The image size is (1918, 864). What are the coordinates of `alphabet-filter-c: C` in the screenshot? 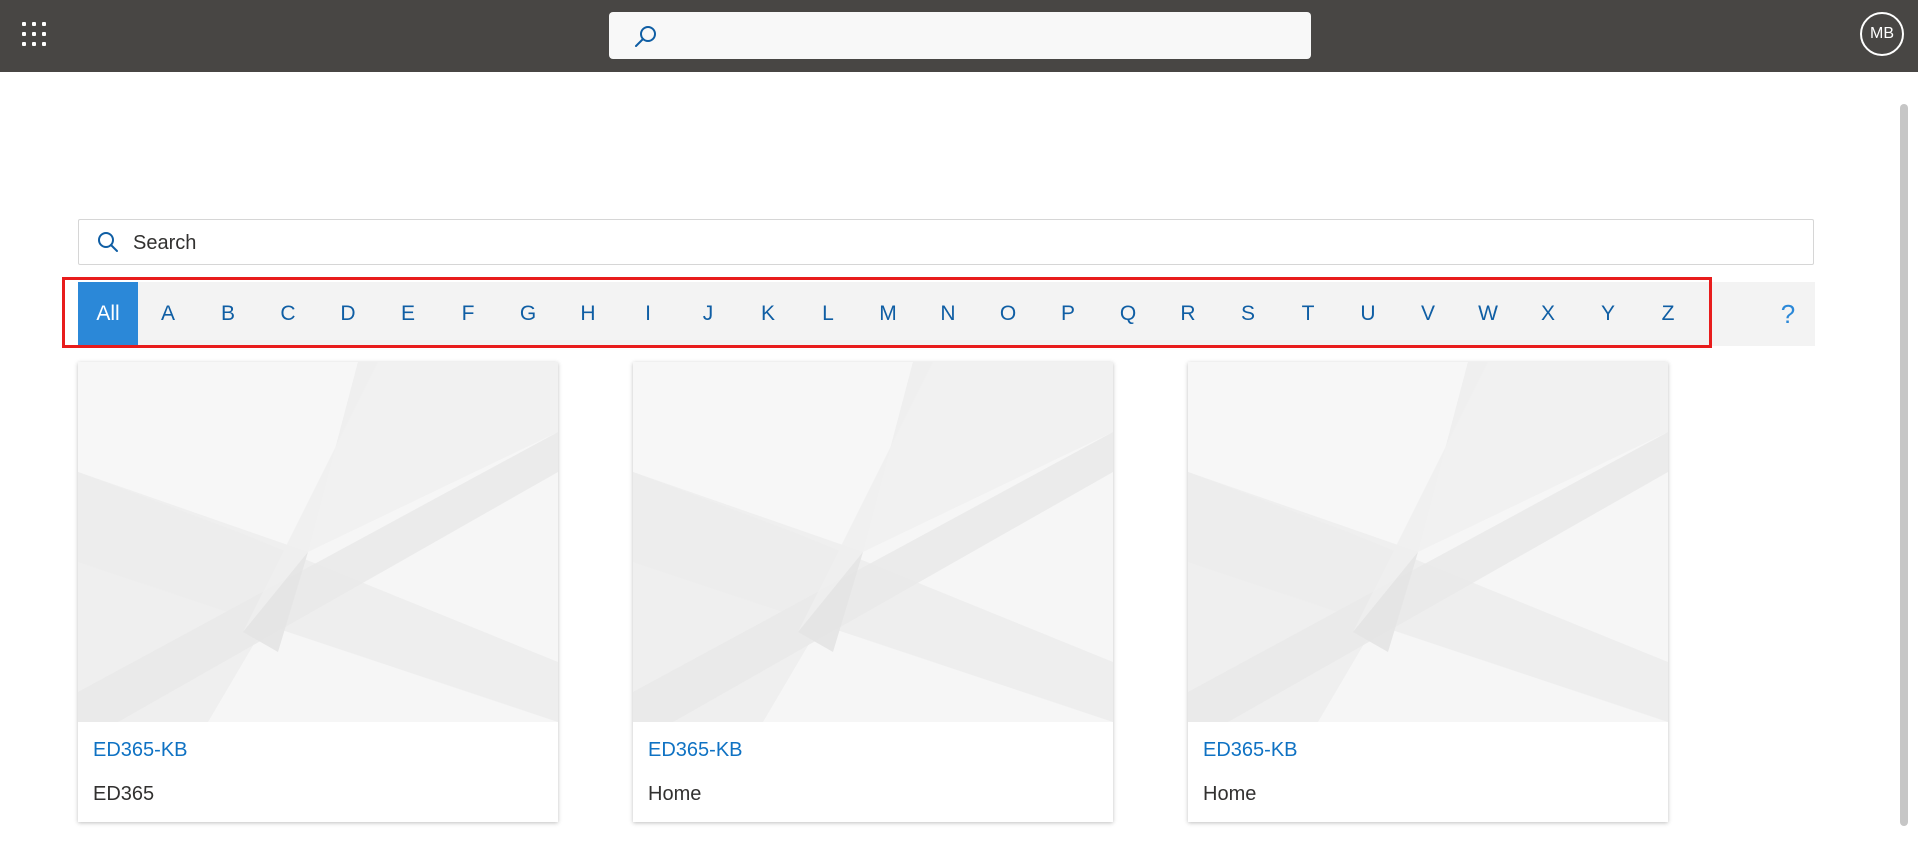 It's located at (288, 314).